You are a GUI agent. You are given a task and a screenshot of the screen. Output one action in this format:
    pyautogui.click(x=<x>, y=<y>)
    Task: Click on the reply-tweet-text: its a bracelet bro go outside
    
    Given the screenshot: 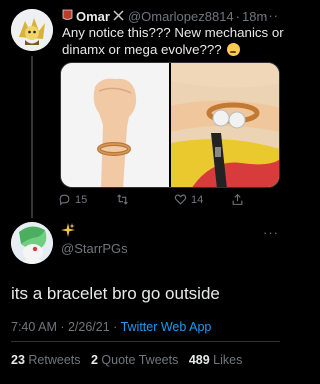 What is the action you would take?
    pyautogui.click(x=115, y=293)
    